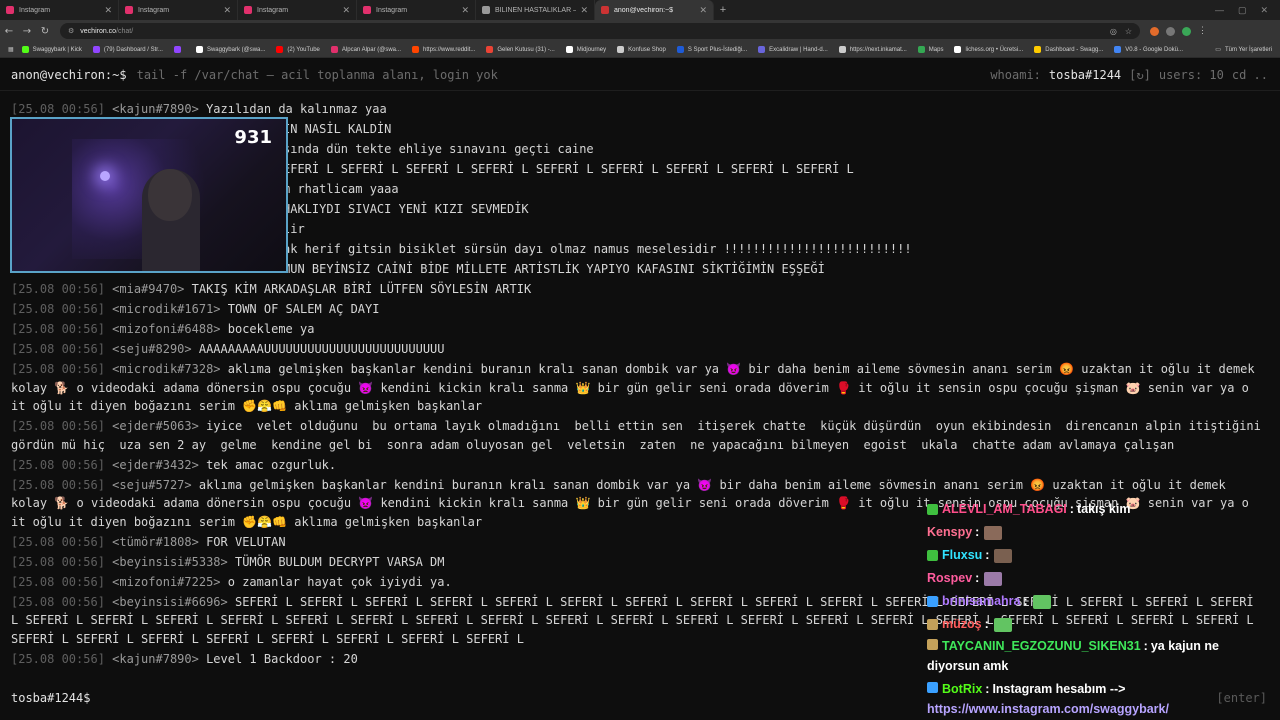  I want to click on message-nick: <tümör#1808>, so click(159, 542).